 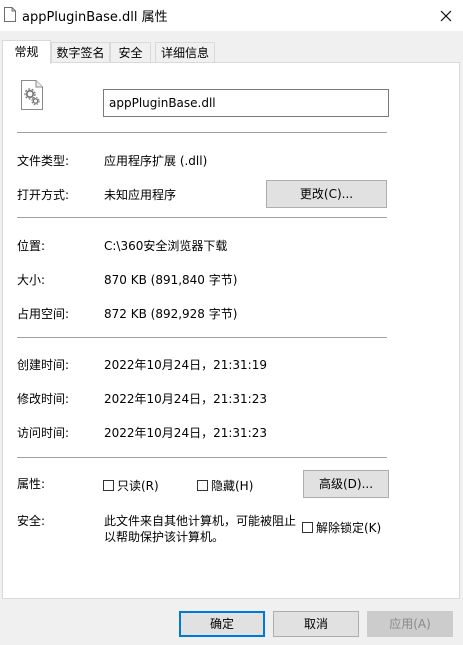 I want to click on opens-with-label: 打开方式:, so click(x=43, y=195).